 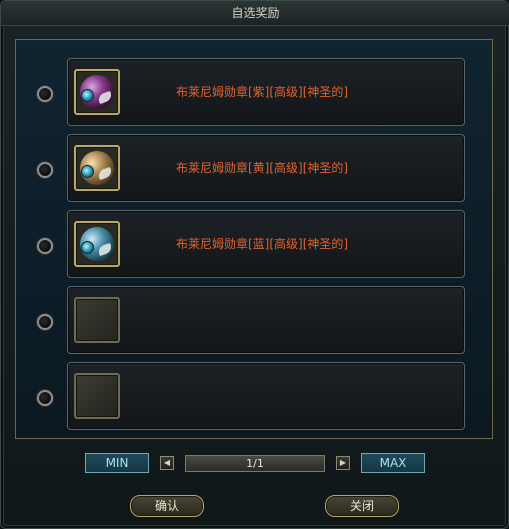 I want to click on reward-option-card: 布莱尼姆勋章[黄][高级][神圣的], so click(x=266, y=168).